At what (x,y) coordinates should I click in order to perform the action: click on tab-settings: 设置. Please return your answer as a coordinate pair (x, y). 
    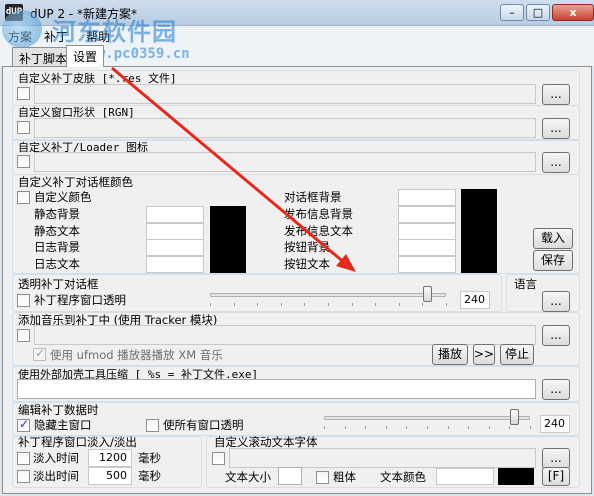
    Looking at the image, I should click on (85, 56).